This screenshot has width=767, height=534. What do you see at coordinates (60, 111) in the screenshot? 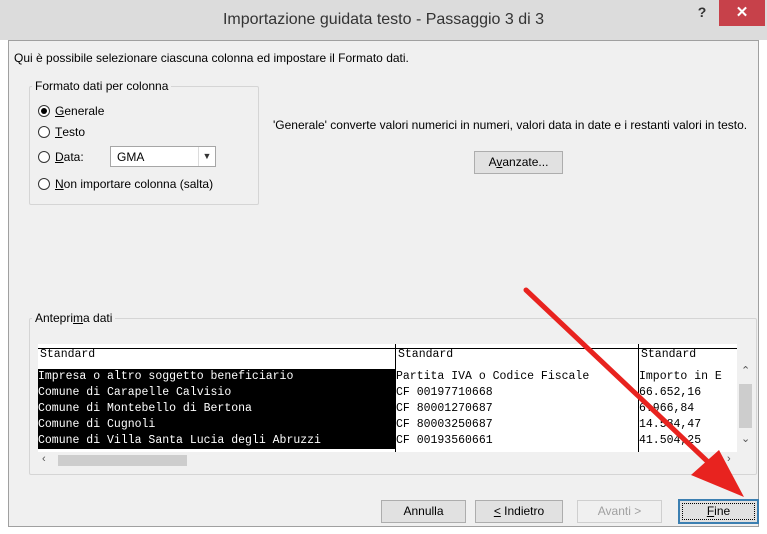
I see `radio-general-accesskey: G` at bounding box center [60, 111].